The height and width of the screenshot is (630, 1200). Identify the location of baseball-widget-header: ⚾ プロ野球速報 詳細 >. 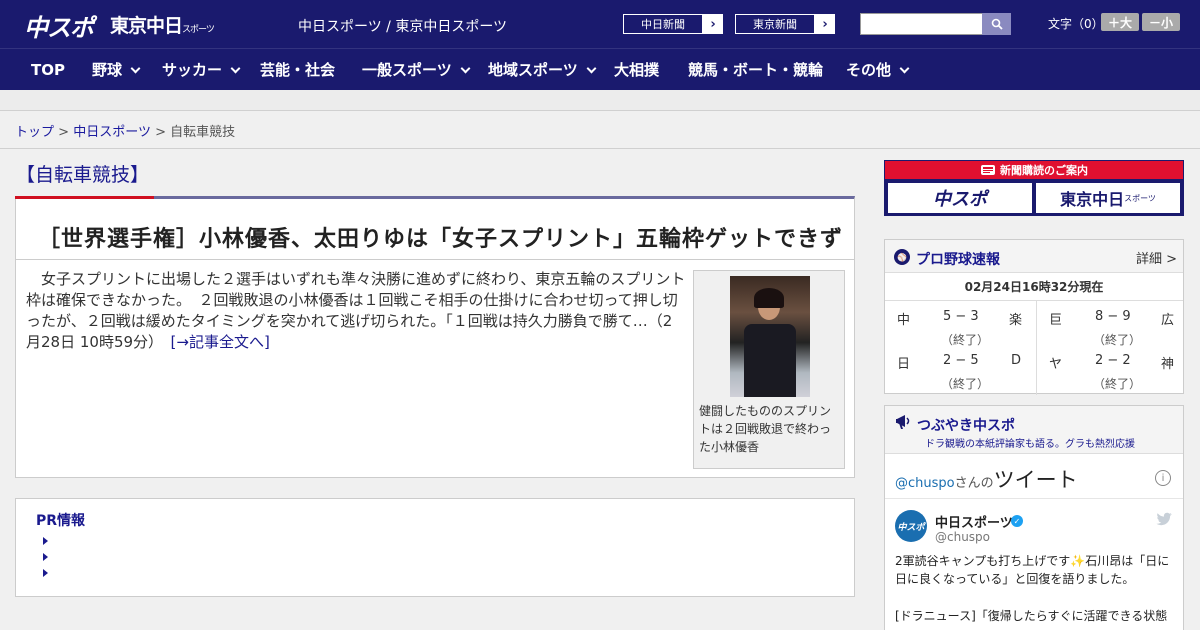
(1034, 256).